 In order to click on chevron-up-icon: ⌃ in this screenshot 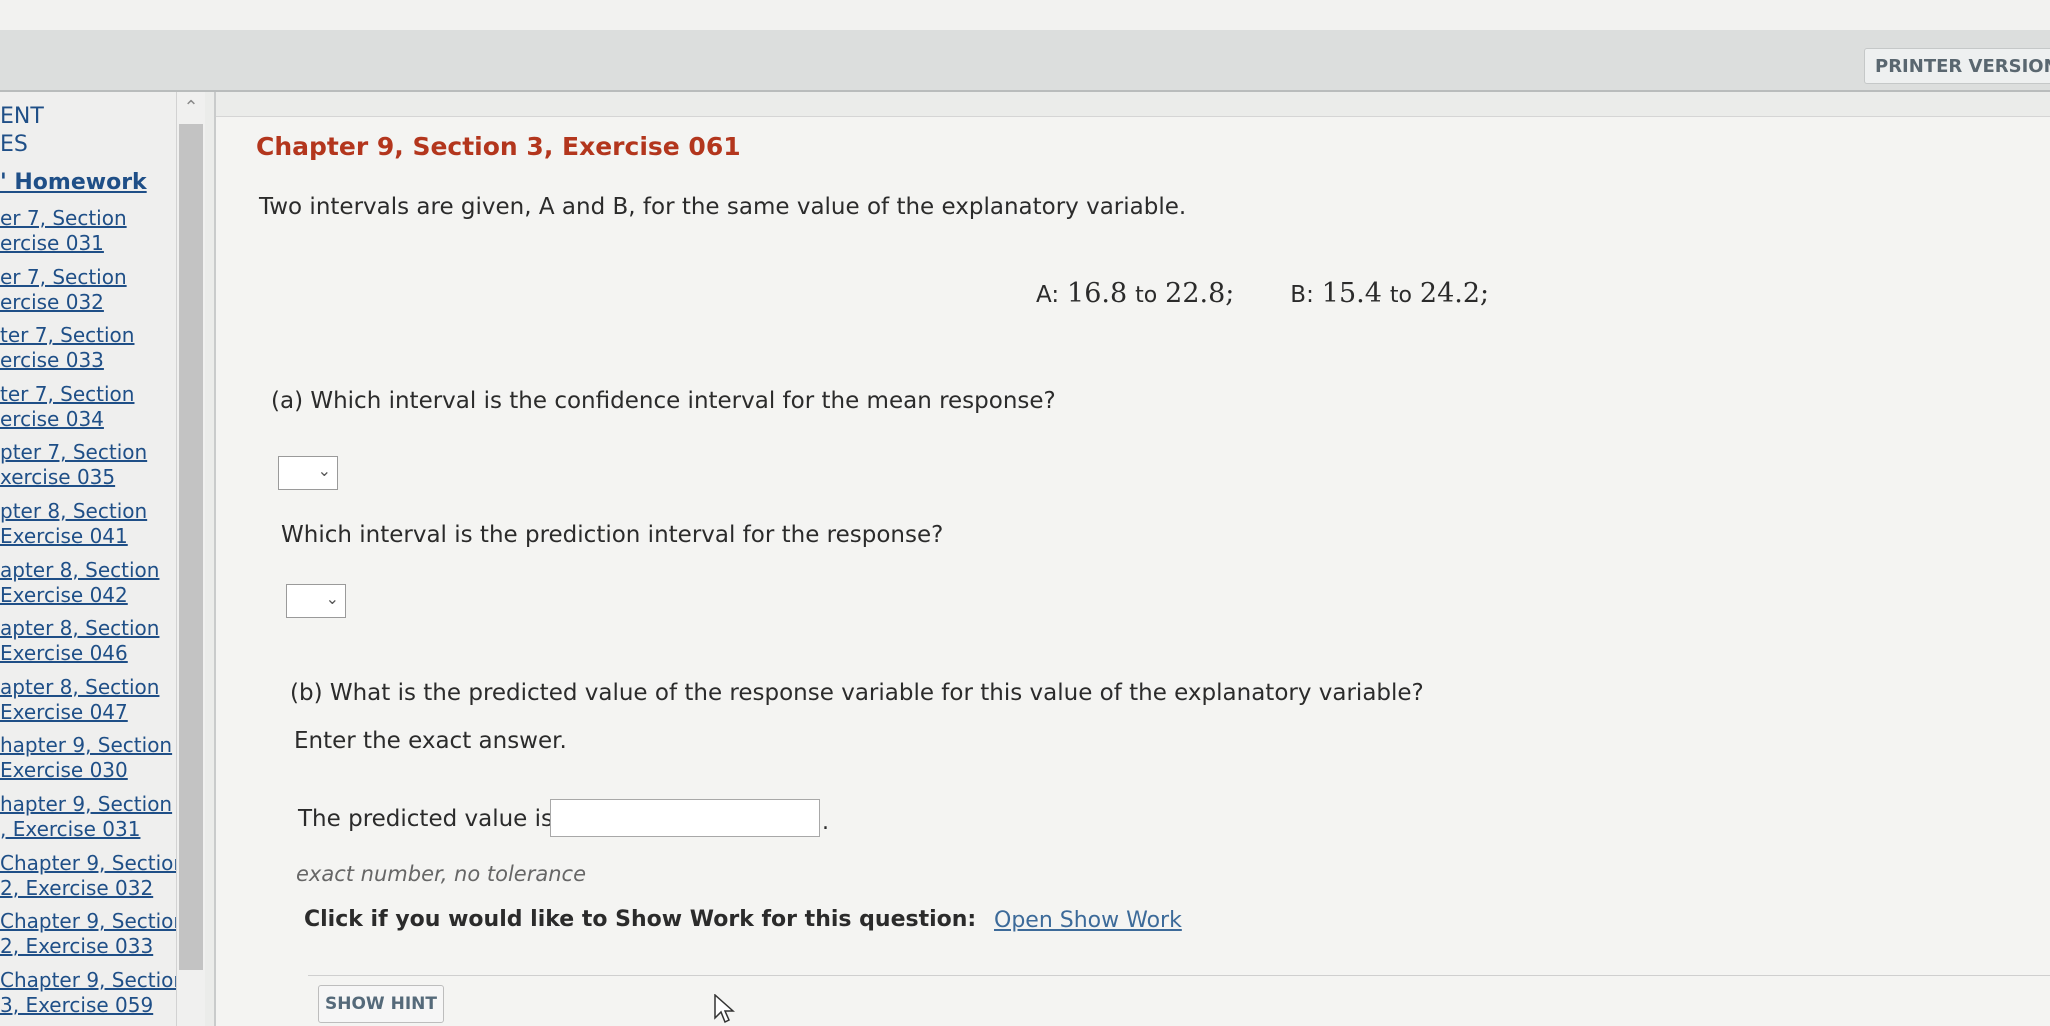, I will do `click(191, 108)`.